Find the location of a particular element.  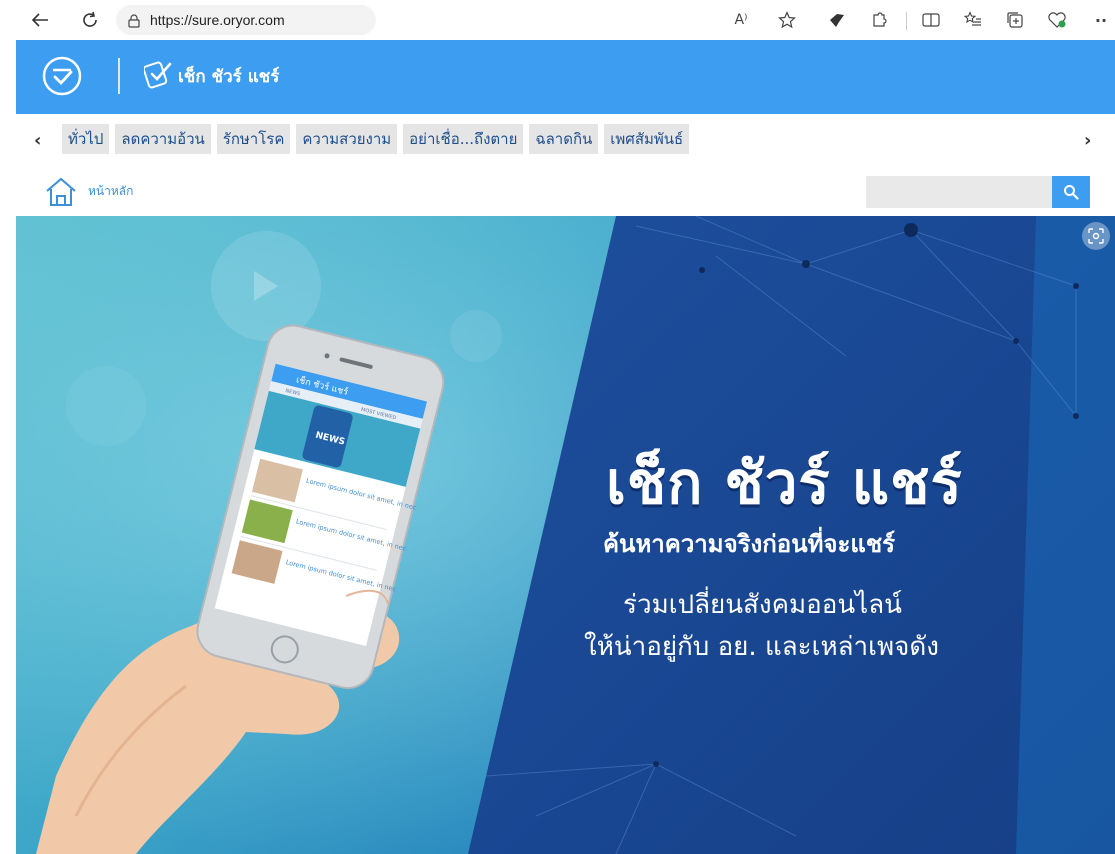

collections-icon is located at coordinates (1015, 20).